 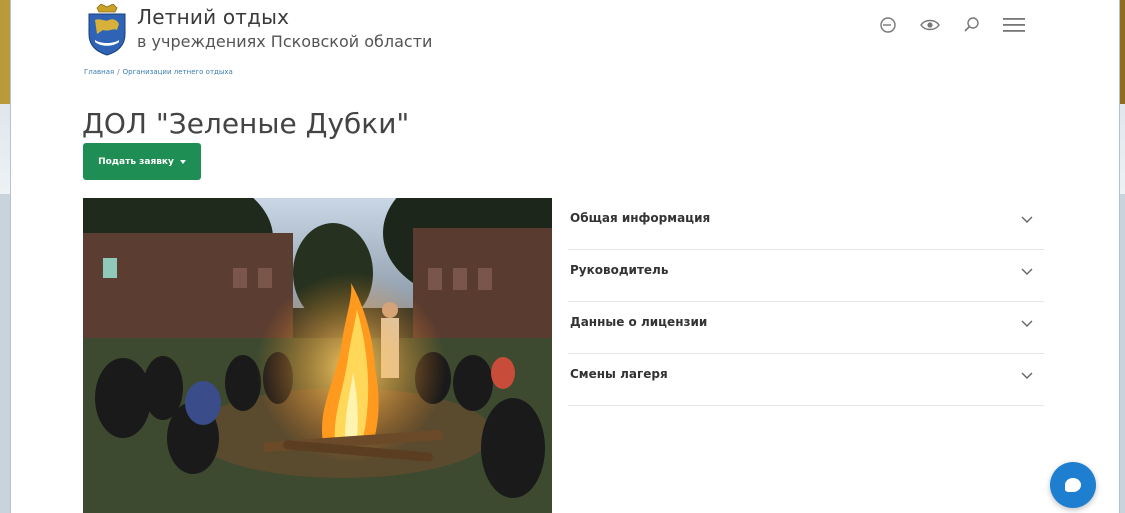 I want to click on menu-icon, so click(x=1014, y=25).